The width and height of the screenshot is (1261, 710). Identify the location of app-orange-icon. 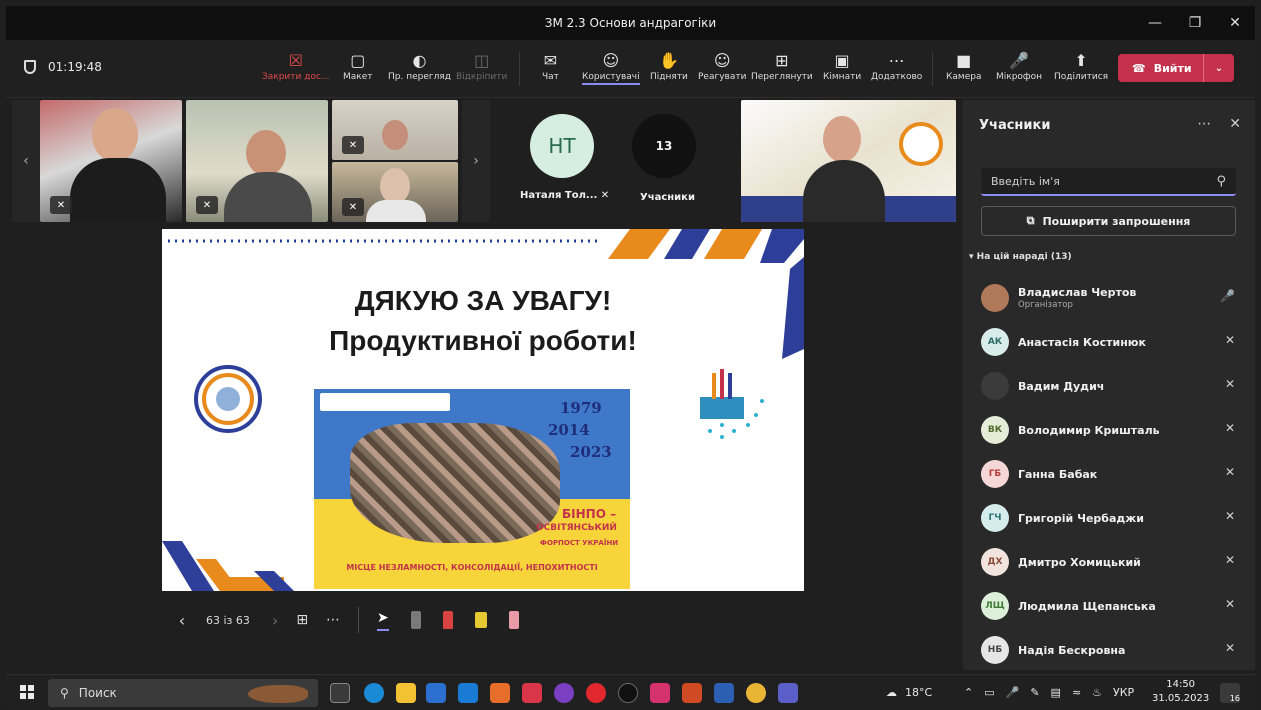
(500, 693).